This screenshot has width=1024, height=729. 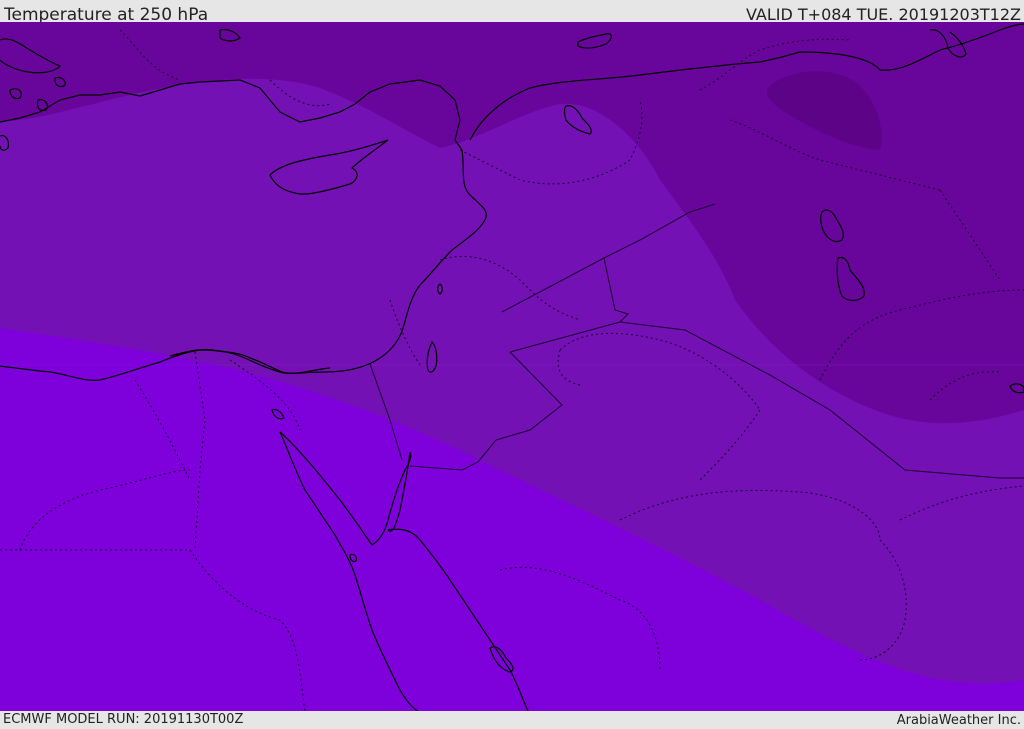 I want to click on credit-label: ArabiaWeather Inc., so click(x=958, y=720).